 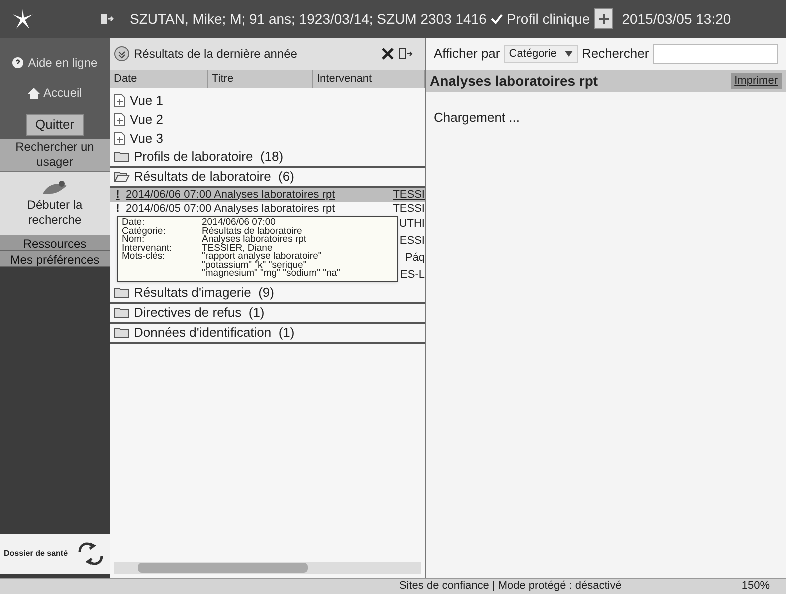 What do you see at coordinates (568, 54) in the screenshot?
I see `caret-icon` at bounding box center [568, 54].